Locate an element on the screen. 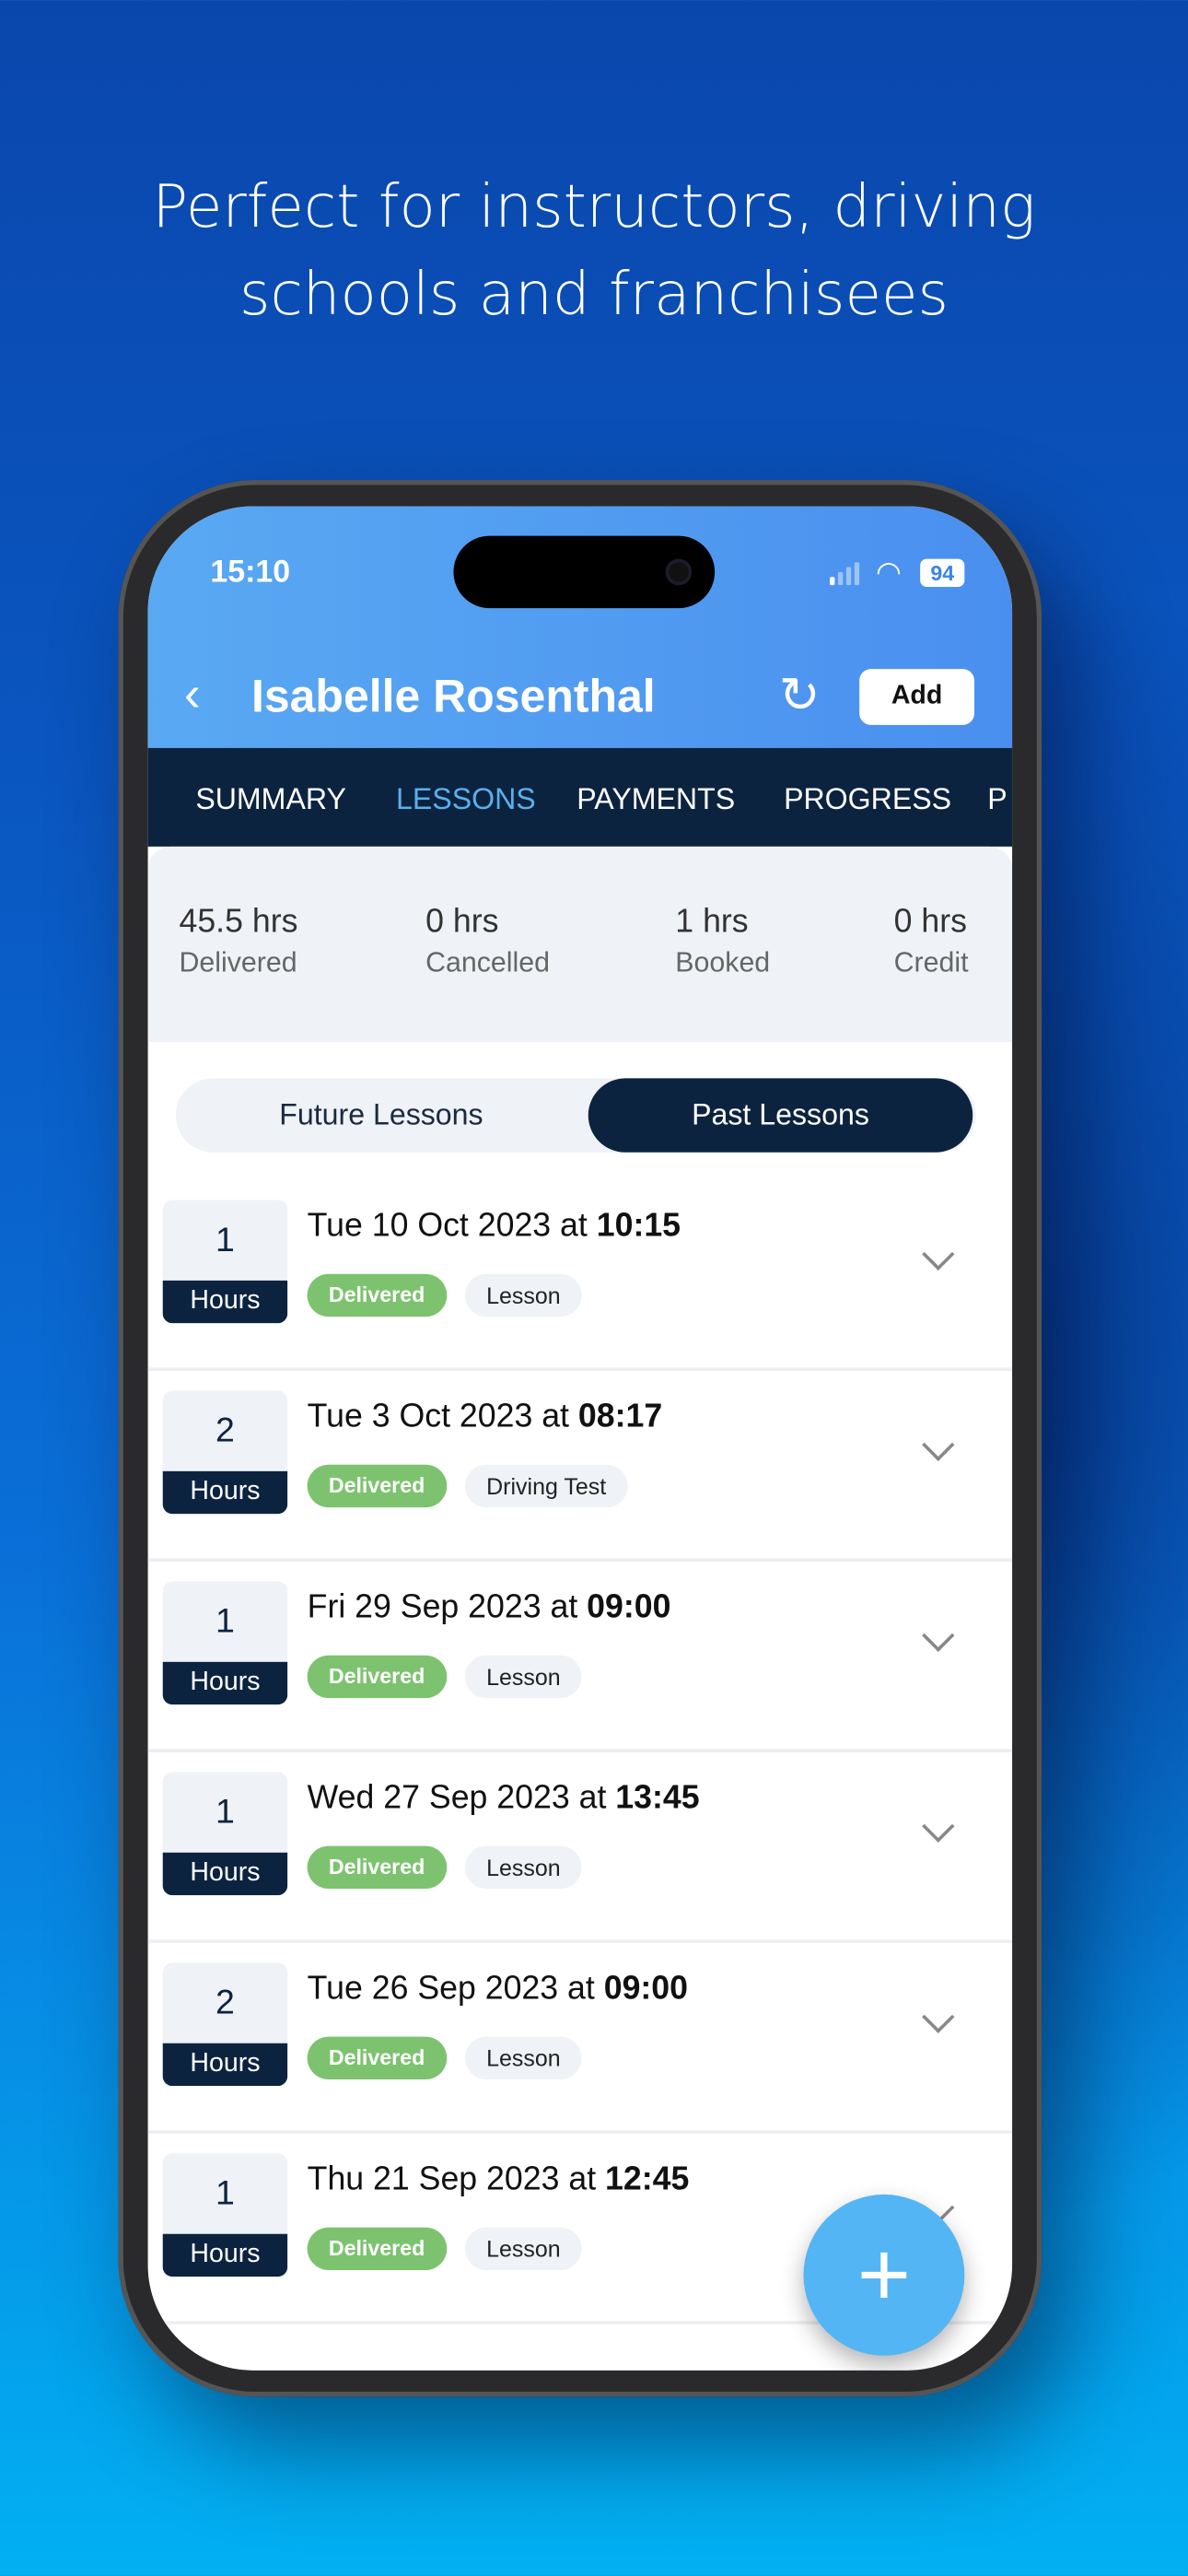 The height and width of the screenshot is (2576, 1188). lesson-datetime: Tue 10 Oct 2023 at 10:15 is located at coordinates (494, 1227).